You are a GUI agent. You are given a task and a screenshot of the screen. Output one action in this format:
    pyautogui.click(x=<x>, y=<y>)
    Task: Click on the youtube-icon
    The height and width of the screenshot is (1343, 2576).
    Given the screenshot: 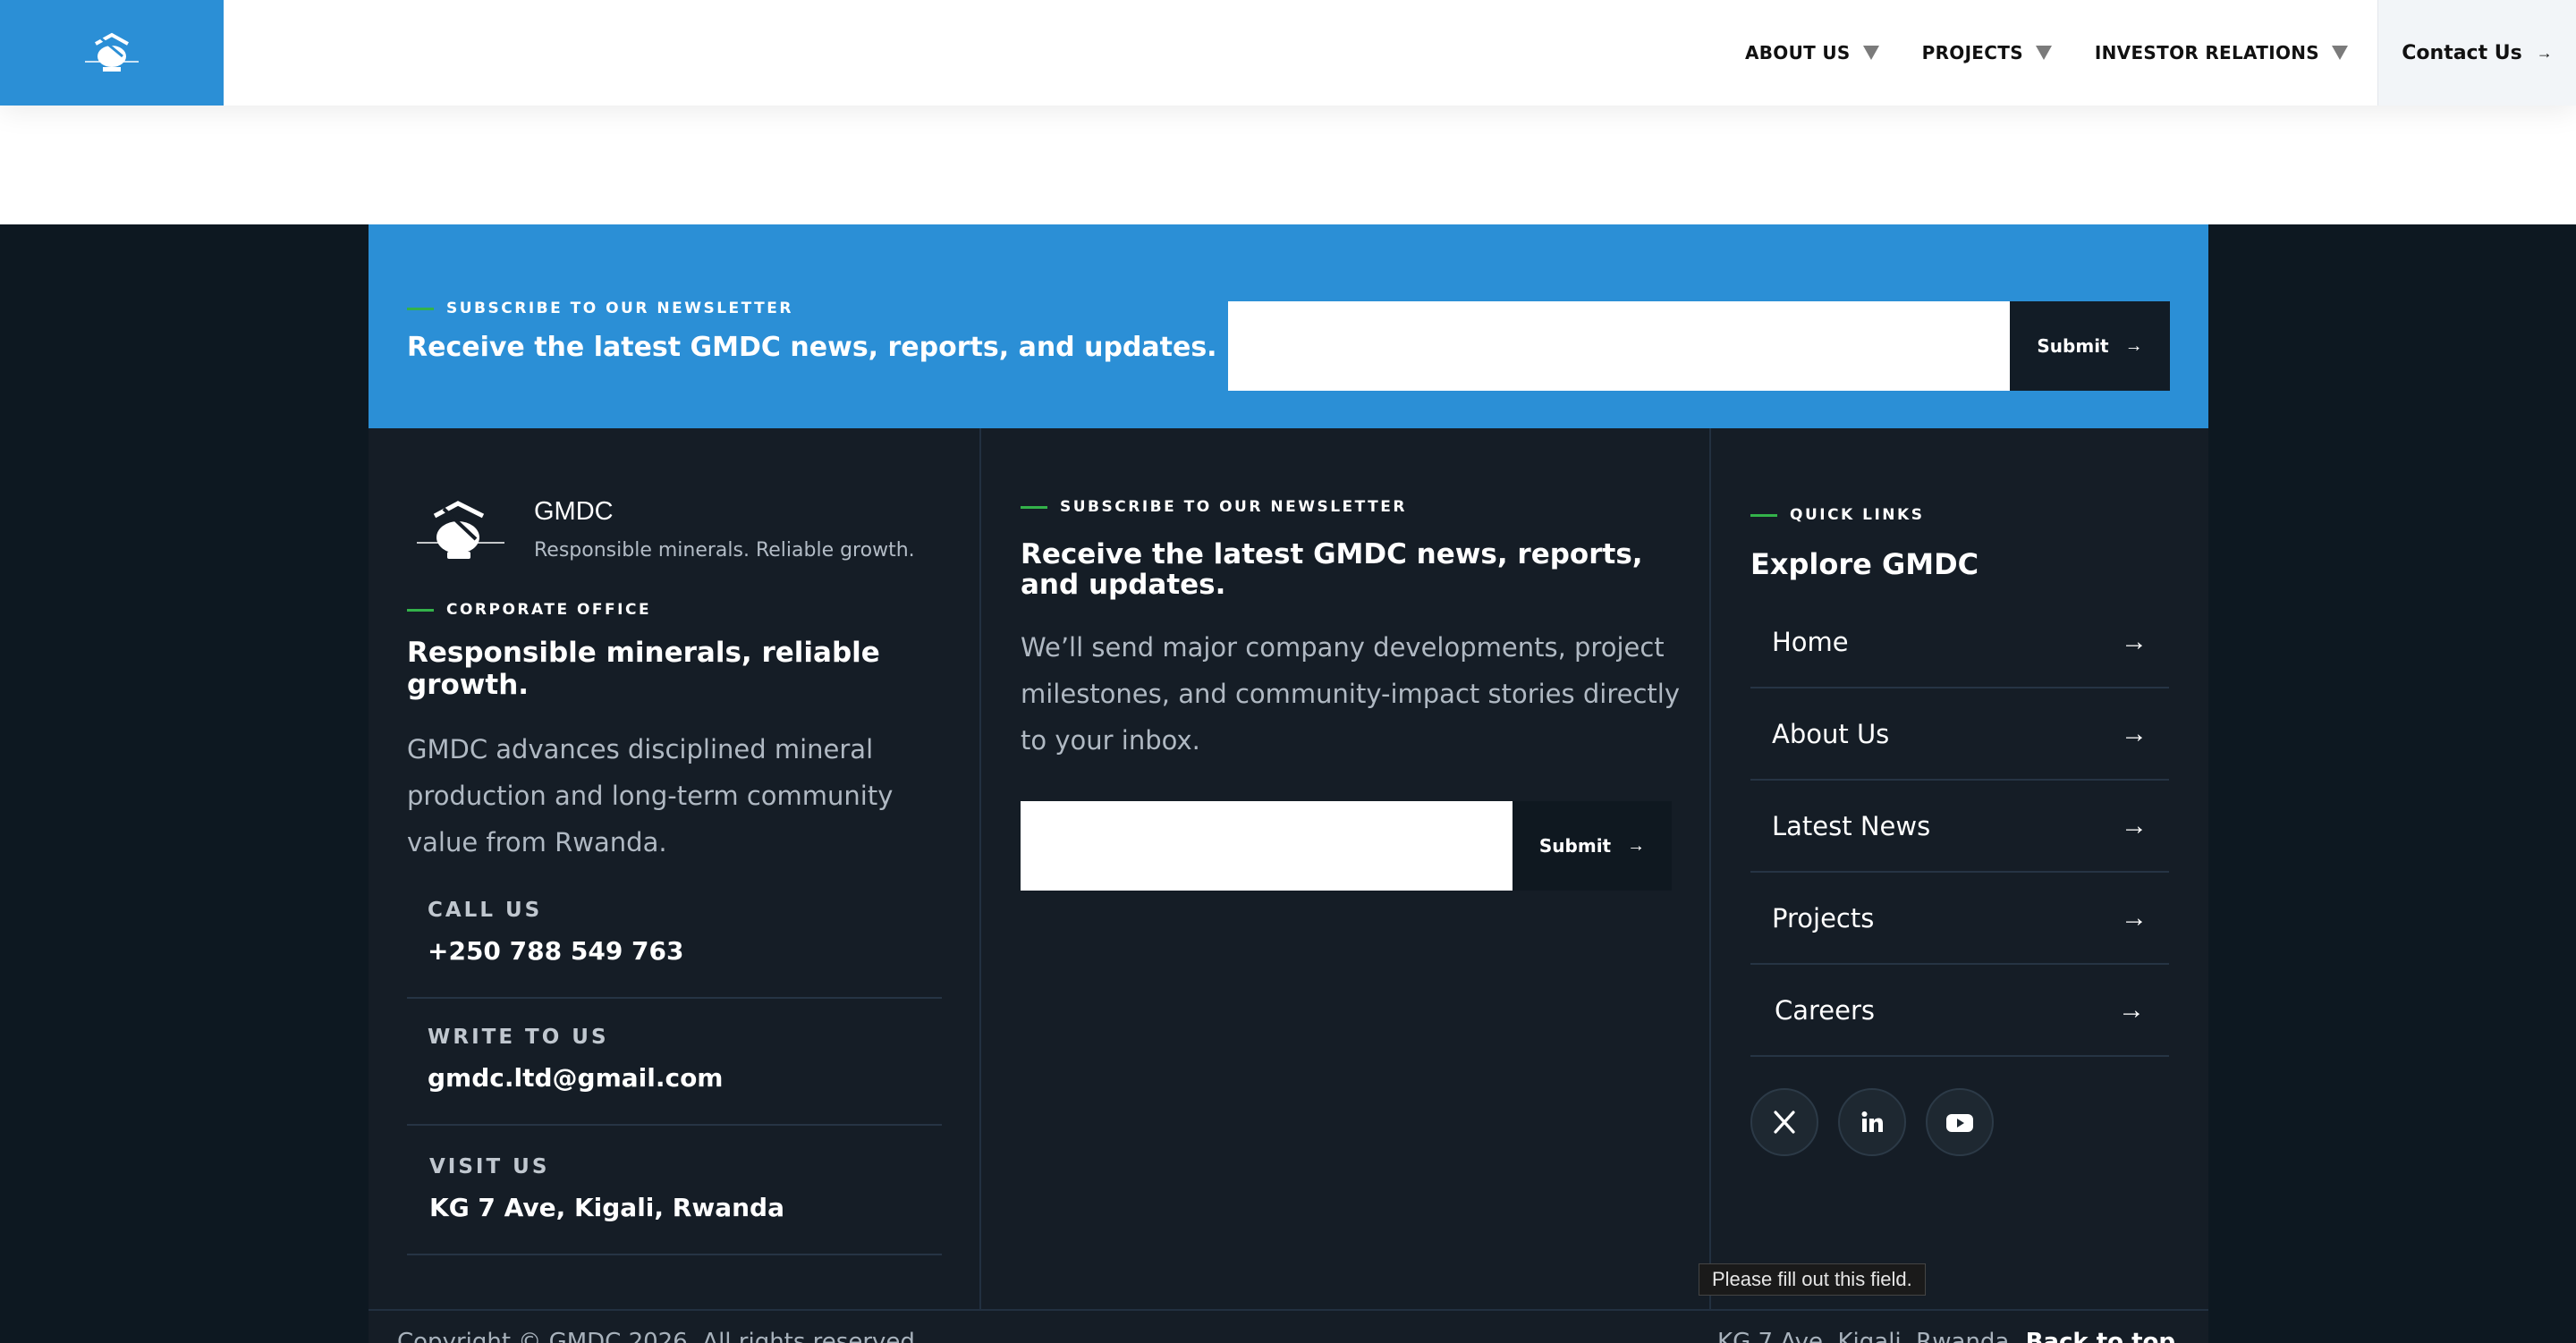 What is the action you would take?
    pyautogui.click(x=1959, y=1123)
    